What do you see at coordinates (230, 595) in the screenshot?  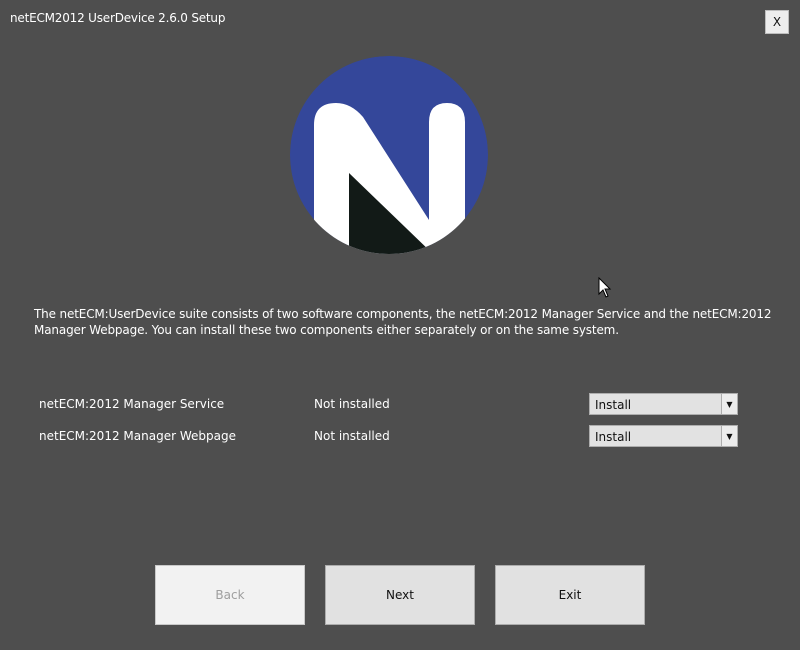 I see `back-button: Back` at bounding box center [230, 595].